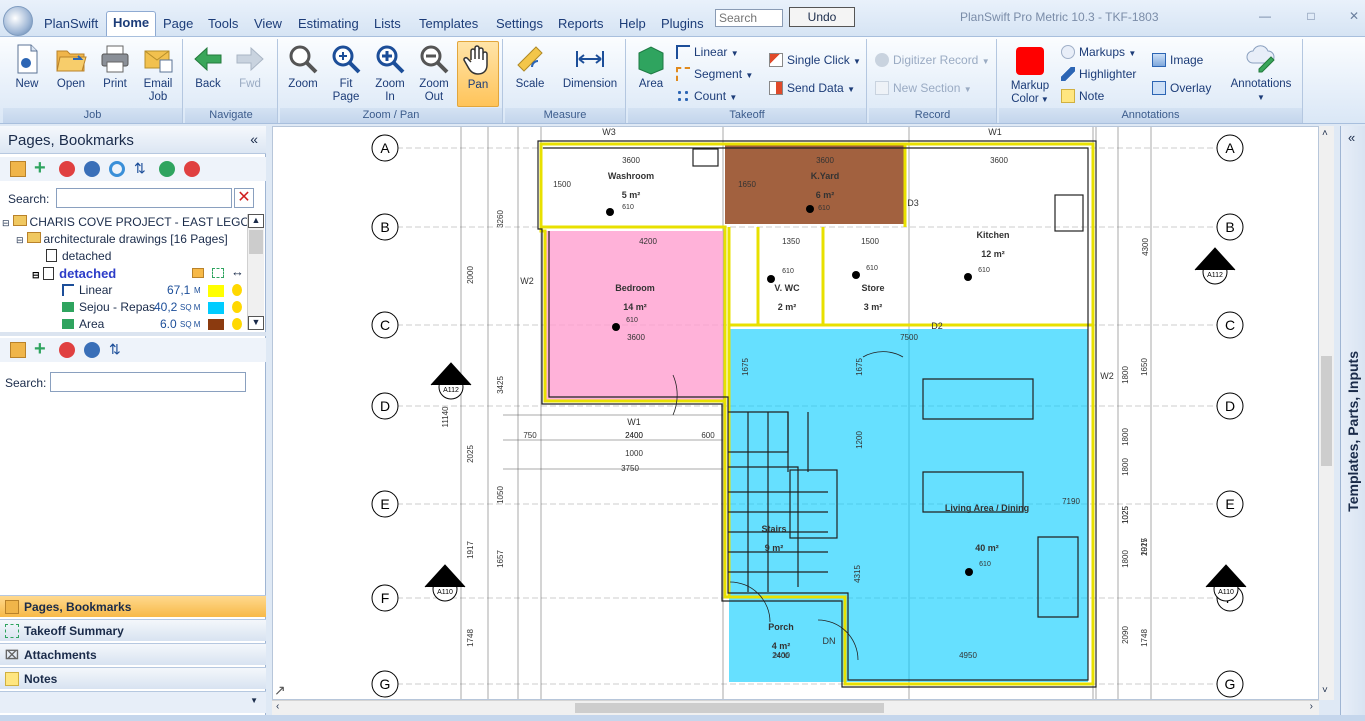 The image size is (1365, 721). I want to click on minimize-icon: —, so click(1265, 16).